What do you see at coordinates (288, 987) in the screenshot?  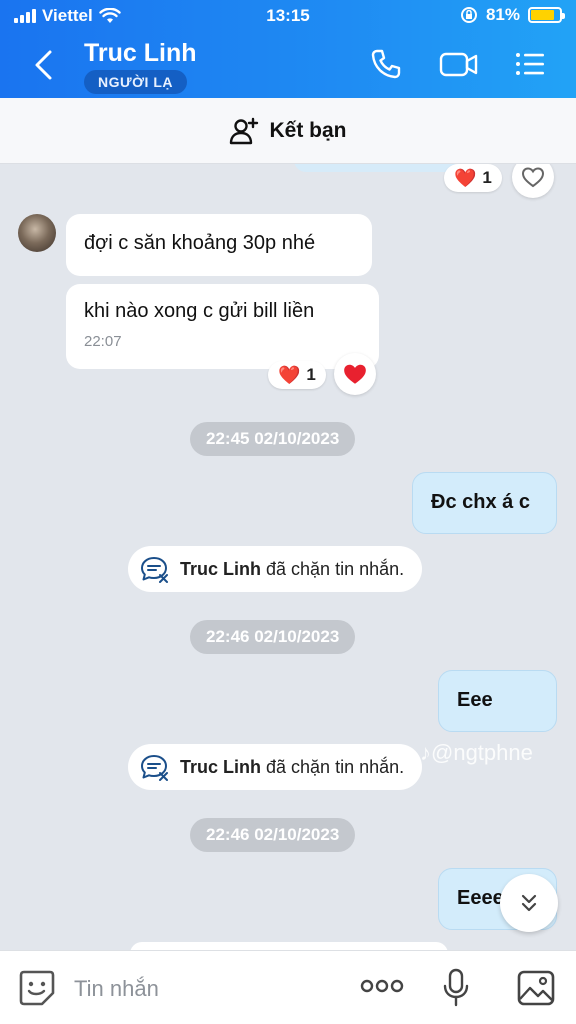 I see `message-composer: Tin nhắn` at bounding box center [288, 987].